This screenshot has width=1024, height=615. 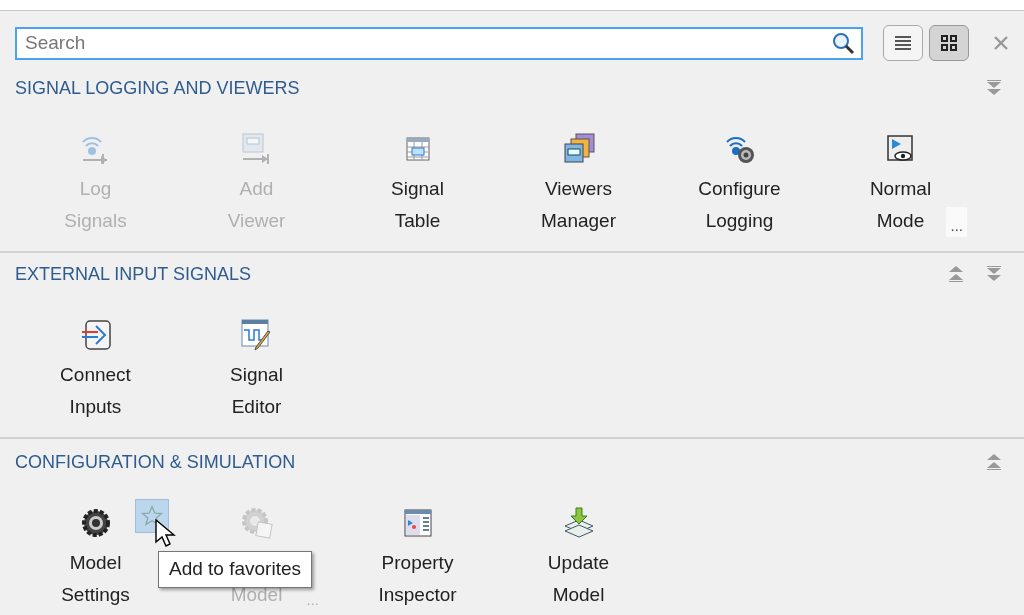 I want to click on search-field: Search, so click(x=439, y=43).